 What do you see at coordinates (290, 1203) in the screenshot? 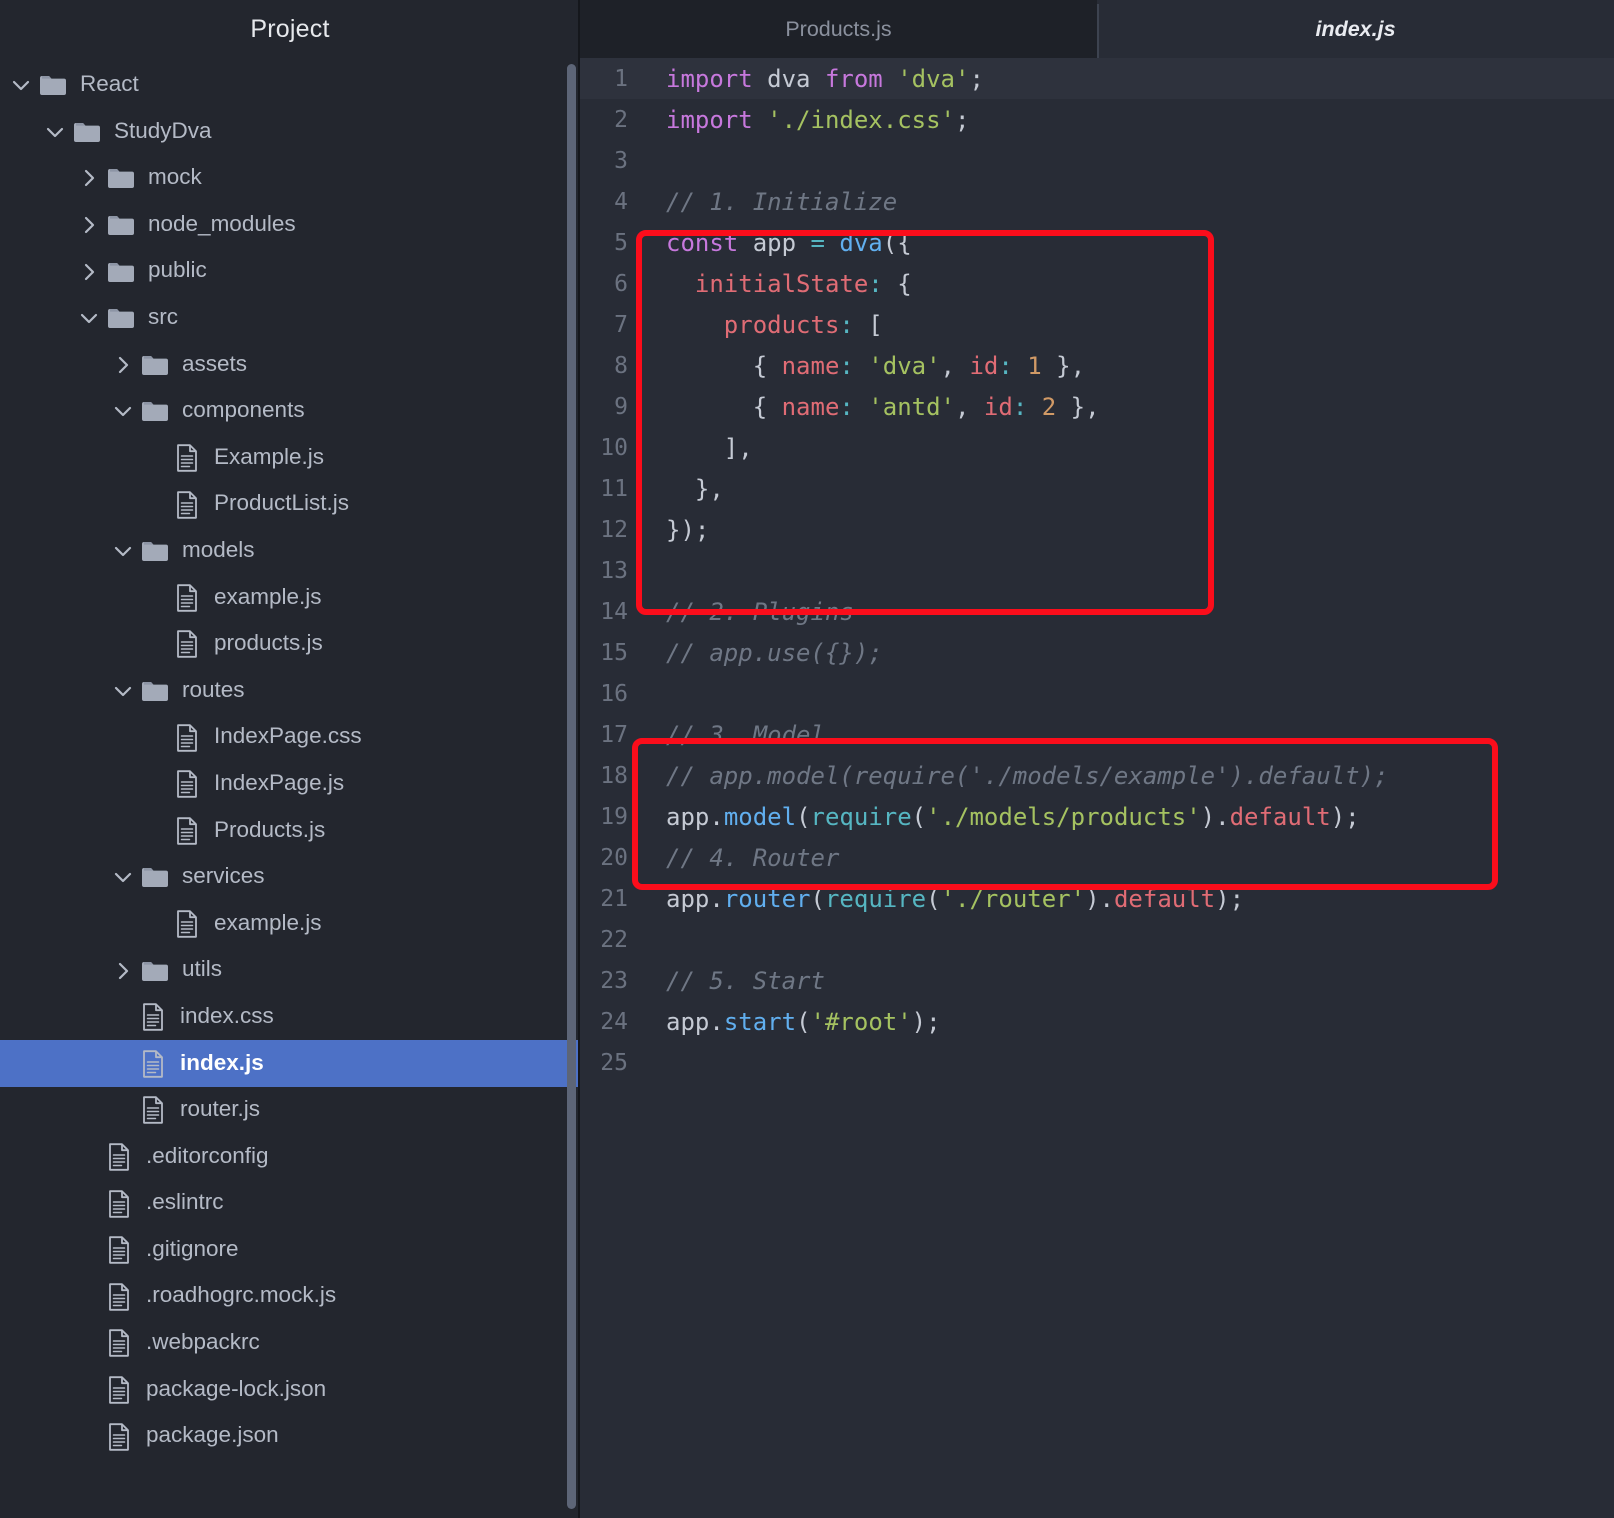
I see `tree-file-eslintrc: .eslintrc` at bounding box center [290, 1203].